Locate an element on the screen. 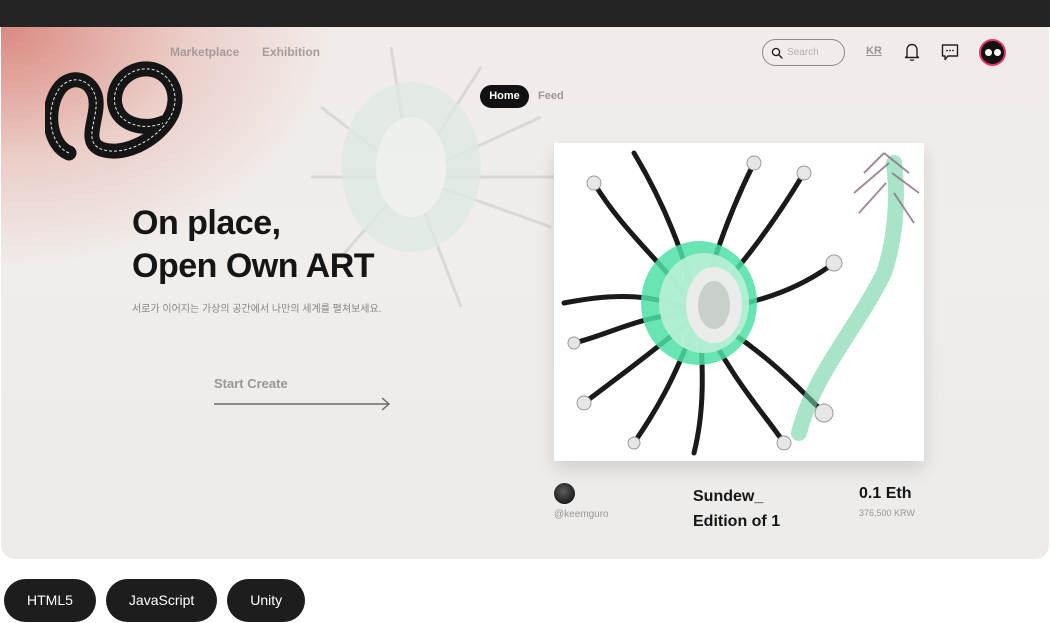 The height and width of the screenshot is (623, 1050). tag-html5: HTML5 is located at coordinates (50, 600).